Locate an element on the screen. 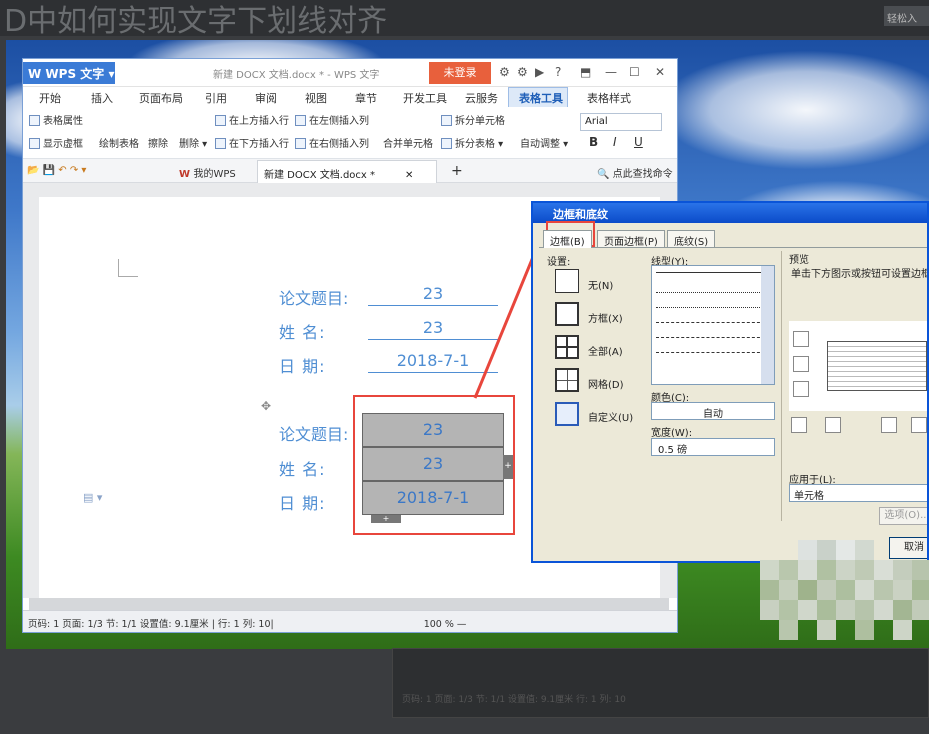 The image size is (929, 734). border-diagonal-up-icon is located at coordinates (919, 425).